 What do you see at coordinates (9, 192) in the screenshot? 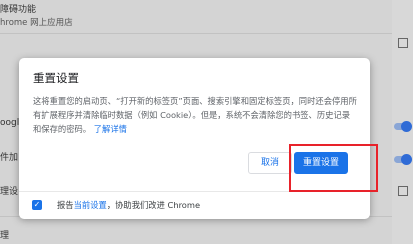
I see `manage-row-fragment: 理设` at bounding box center [9, 192].